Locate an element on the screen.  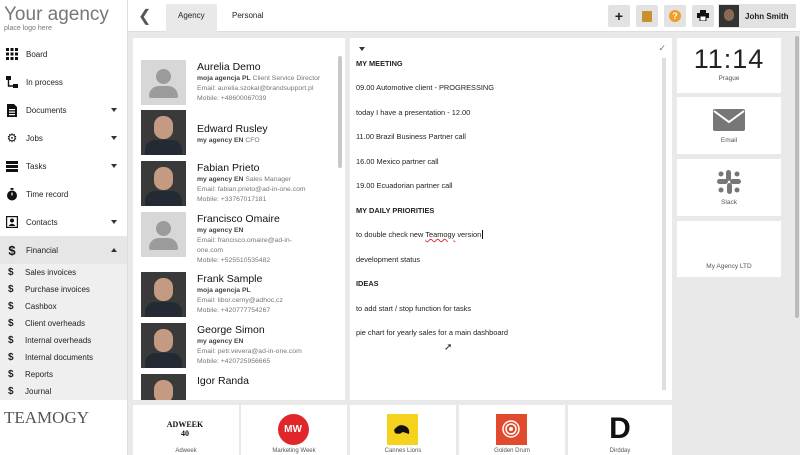
tile-dirdday: D Dirdday is located at coordinates (620, 430).